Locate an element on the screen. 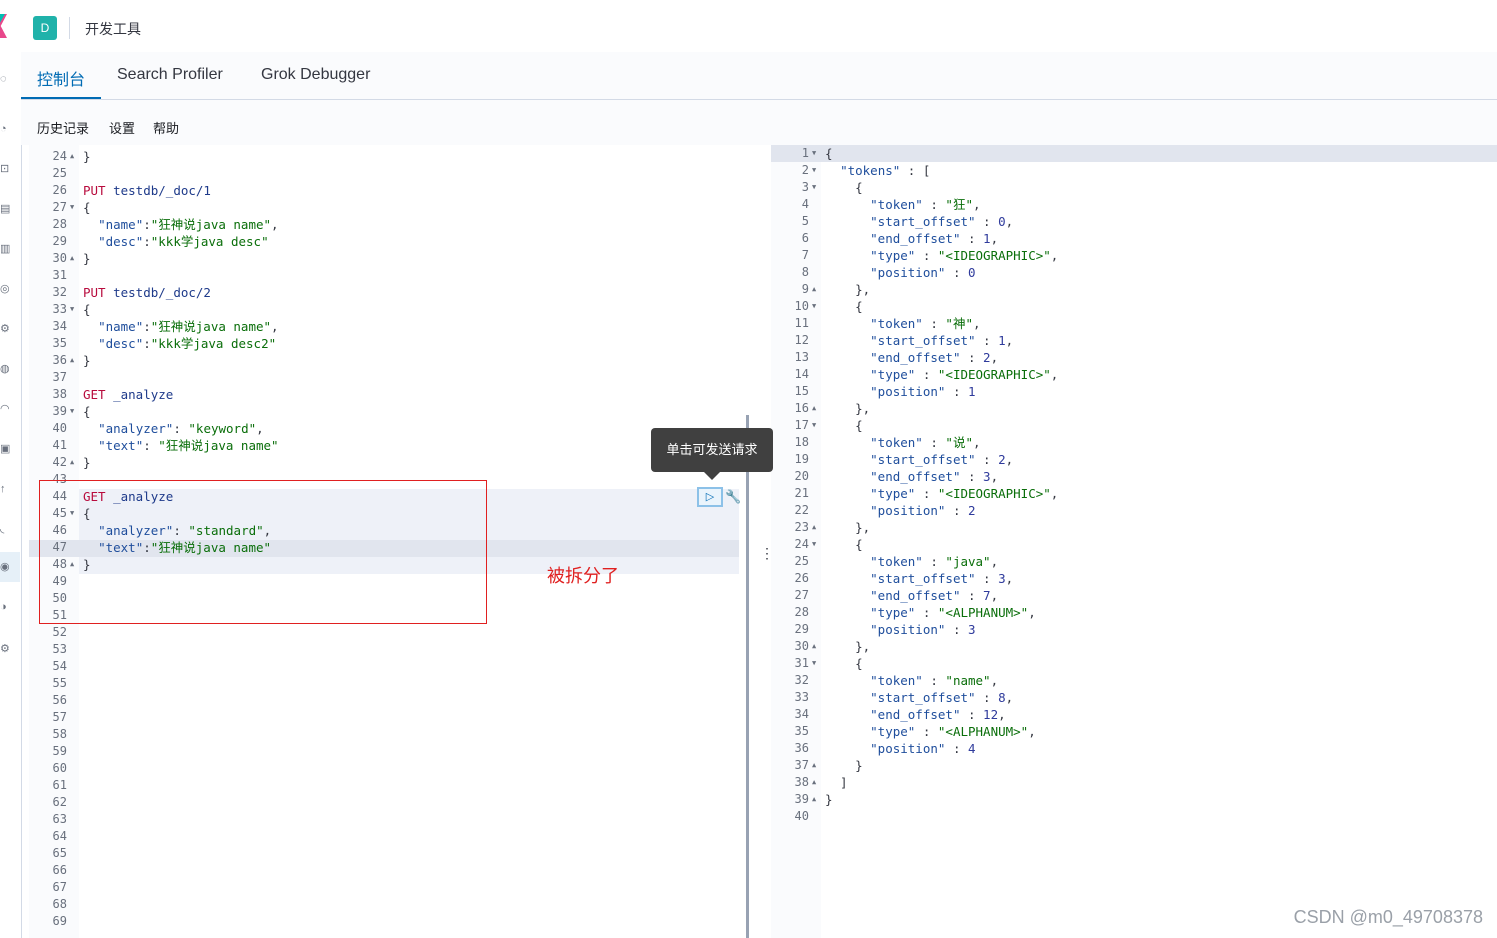 The width and height of the screenshot is (1497, 938). line-number: 60 is located at coordinates (59, 768).